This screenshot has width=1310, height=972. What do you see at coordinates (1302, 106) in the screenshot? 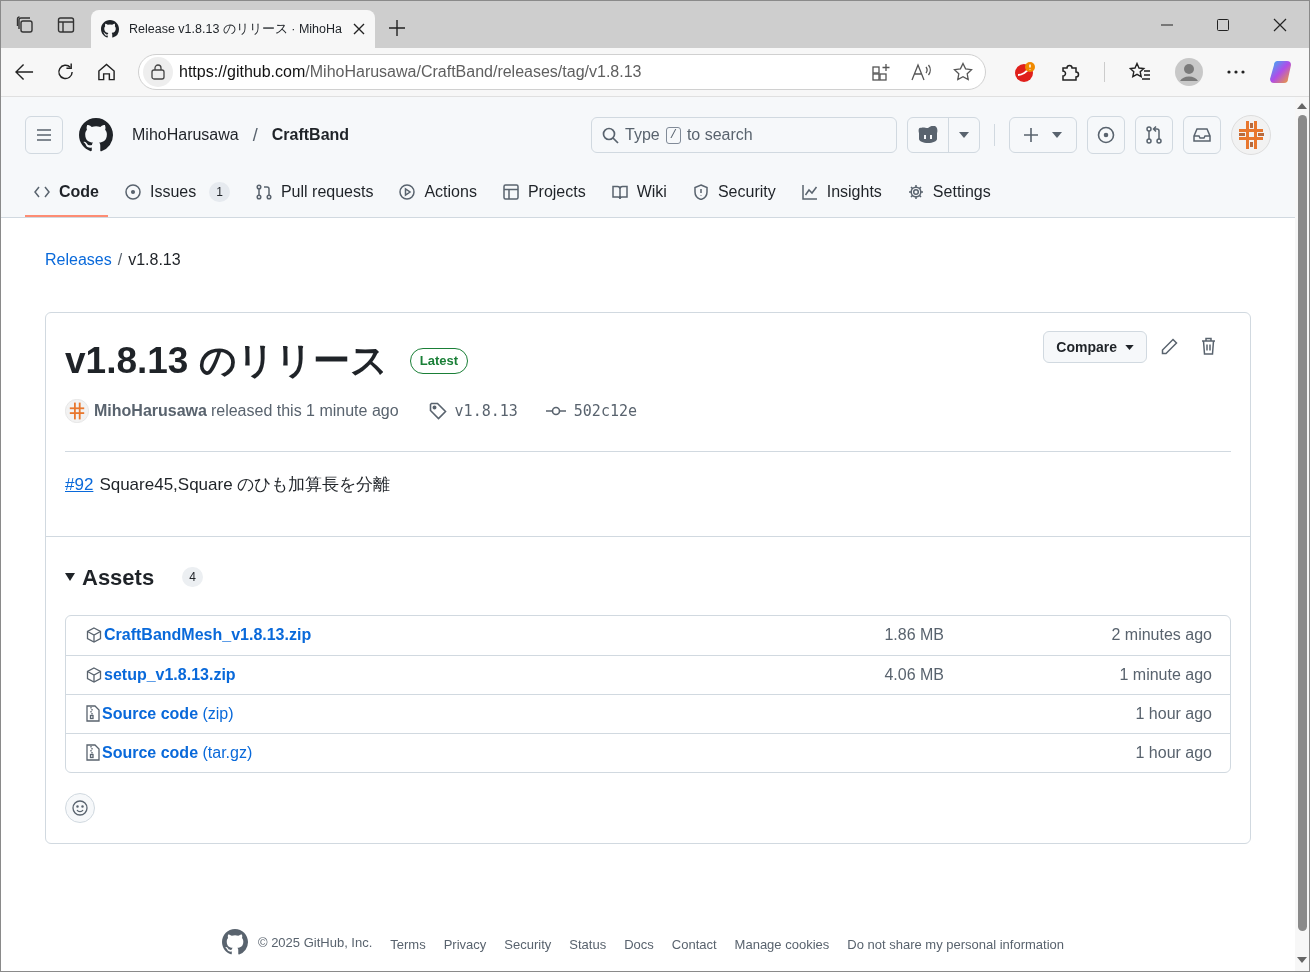
I see `scroll-up-icon` at bounding box center [1302, 106].